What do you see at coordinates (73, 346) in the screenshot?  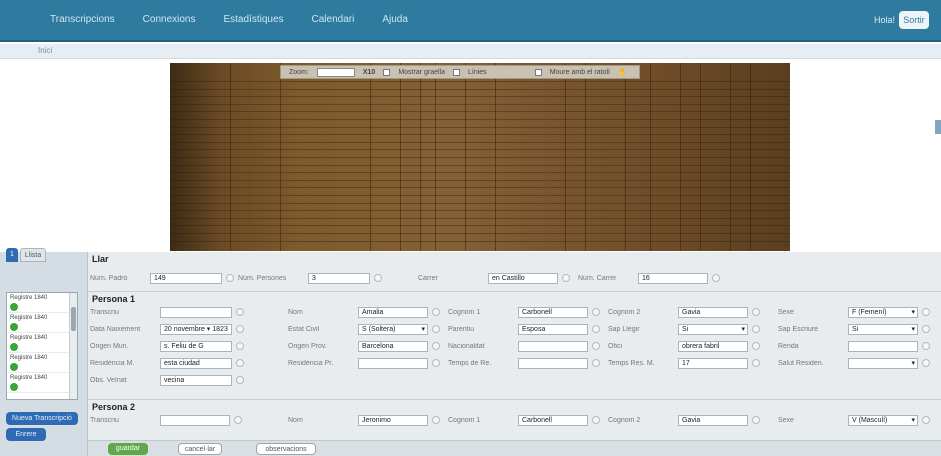 I see `register-list-scrollbar` at bounding box center [73, 346].